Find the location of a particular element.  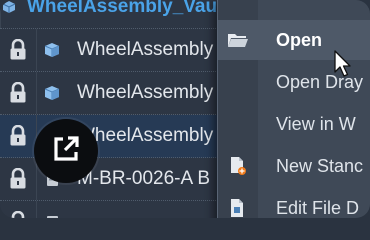

open-external-badge is located at coordinates (66, 151).